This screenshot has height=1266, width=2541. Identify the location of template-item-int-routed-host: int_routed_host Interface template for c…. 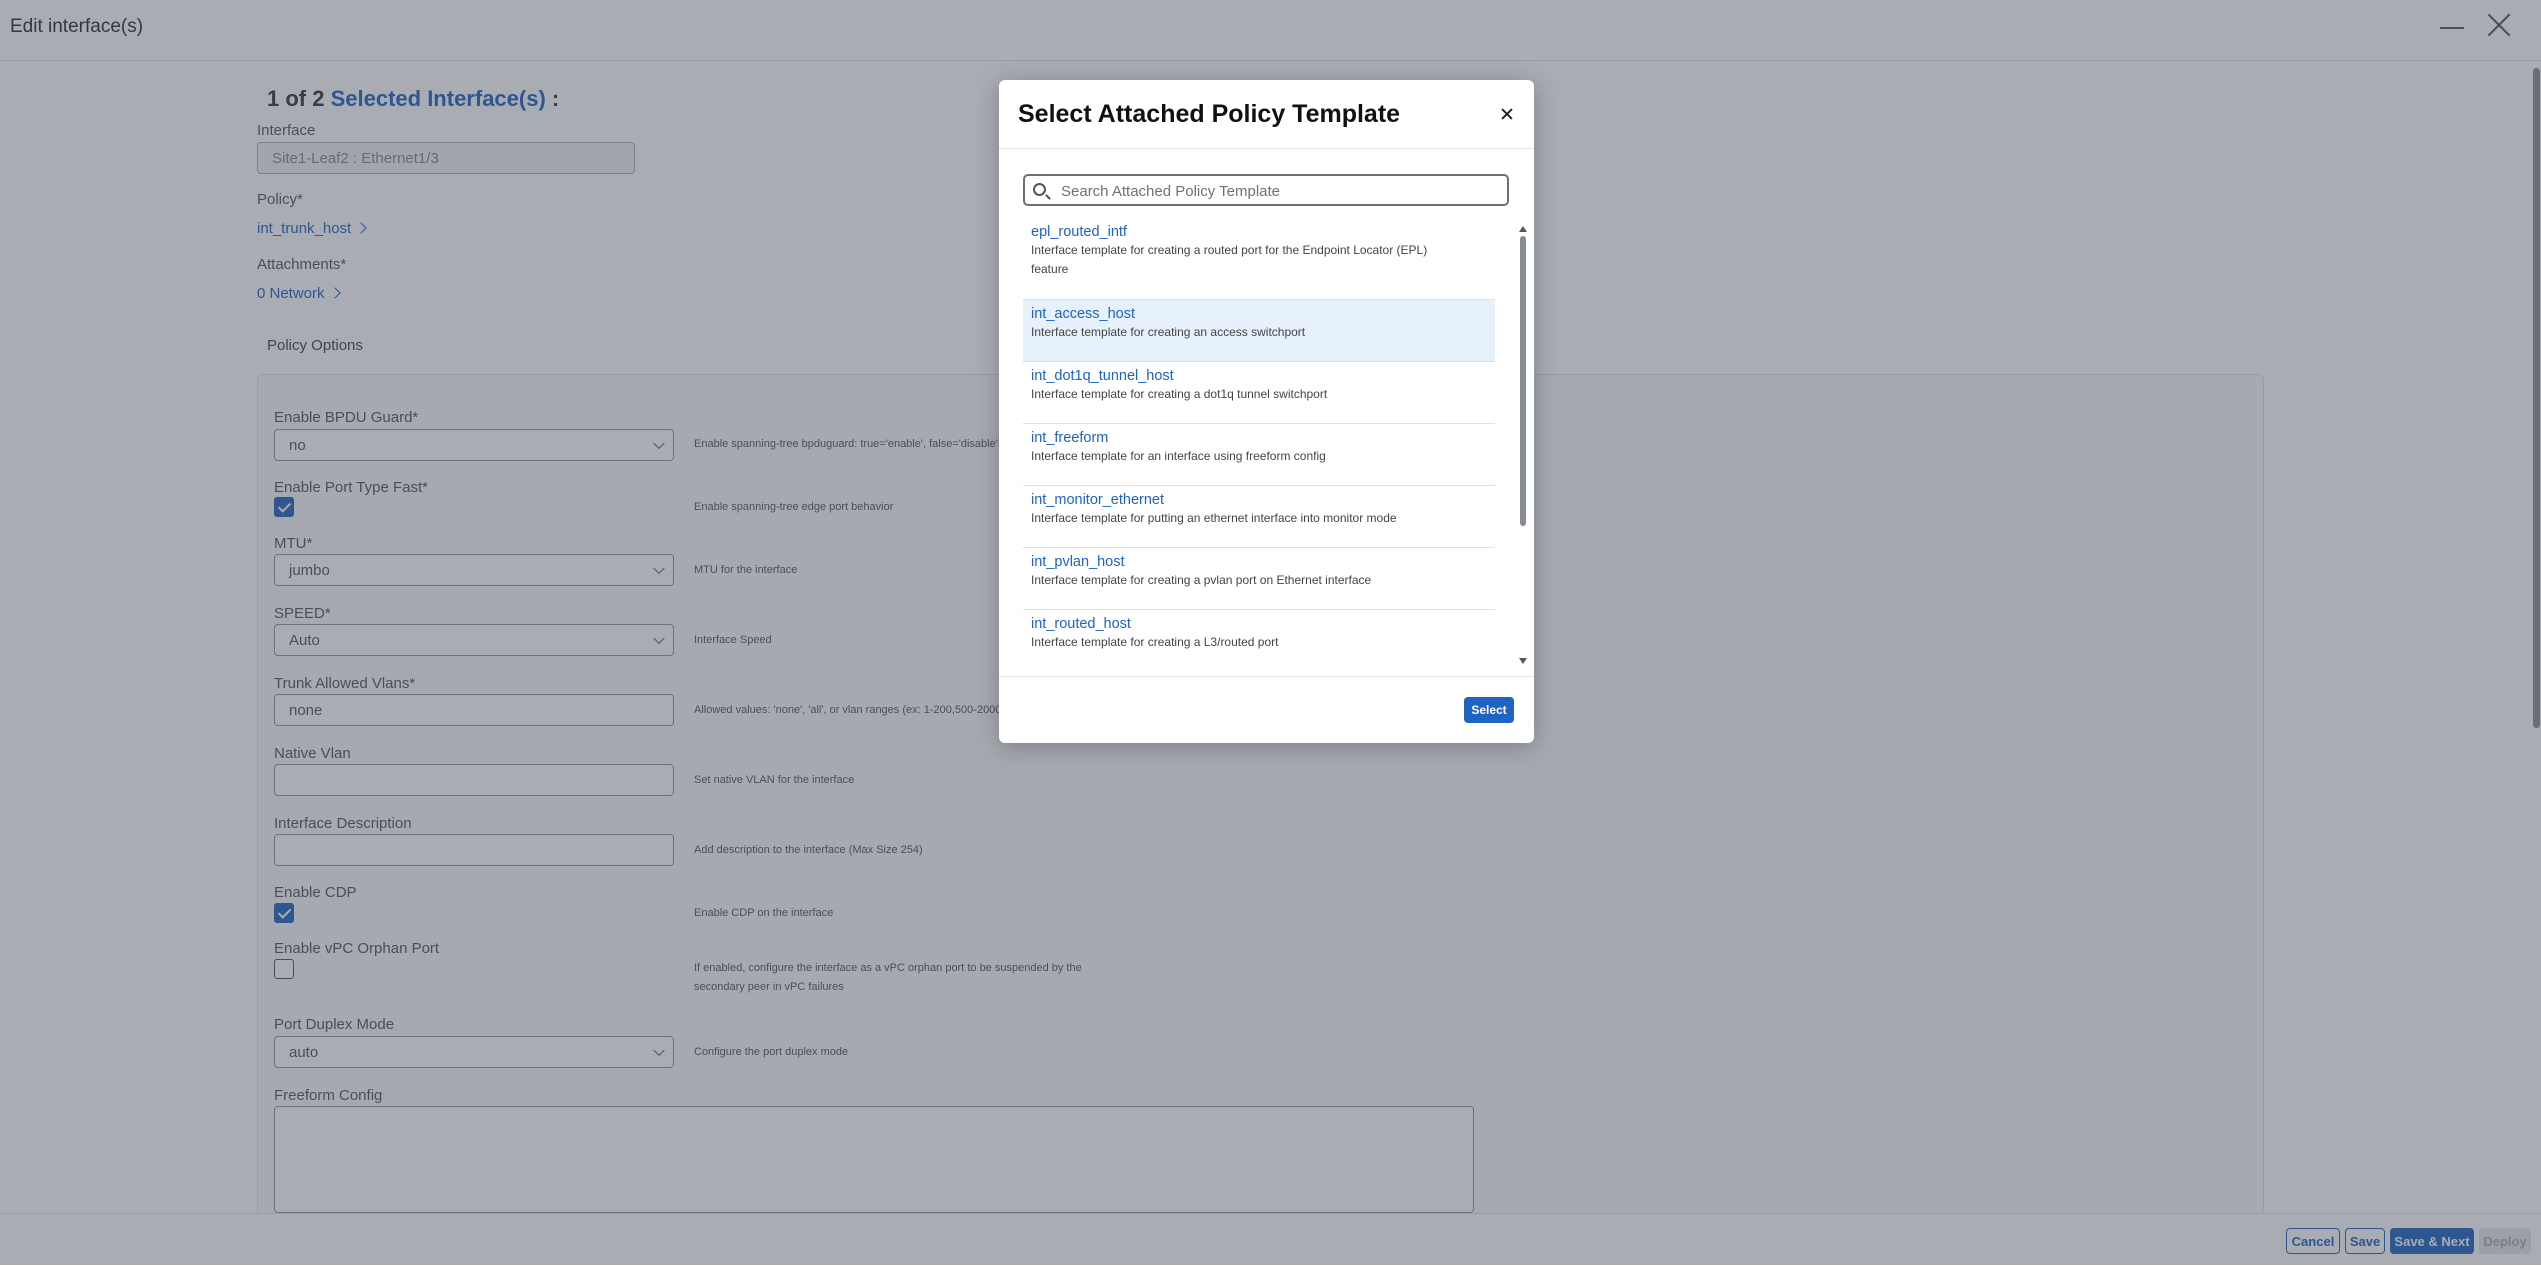
(1259, 640).